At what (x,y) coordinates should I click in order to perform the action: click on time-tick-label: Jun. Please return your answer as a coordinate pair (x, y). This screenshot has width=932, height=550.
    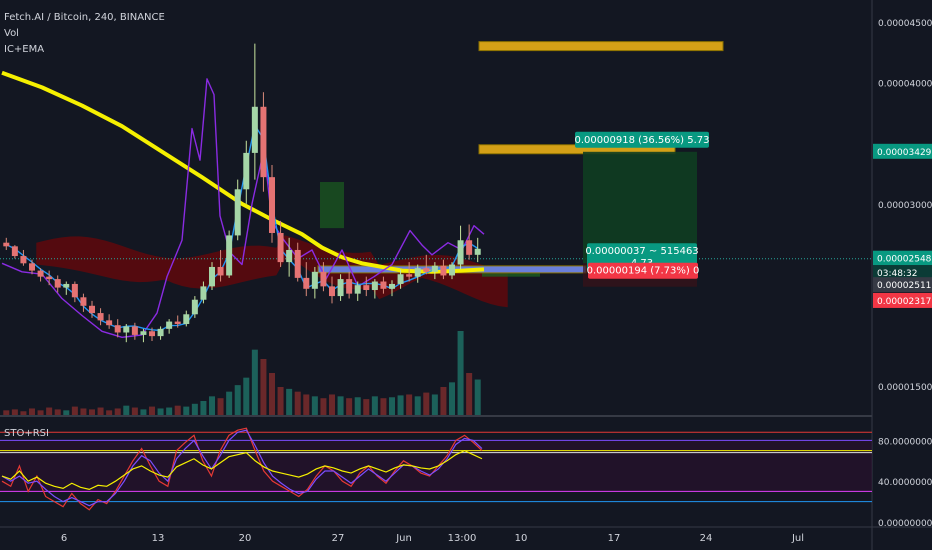
    Looking at the image, I should click on (403, 538).